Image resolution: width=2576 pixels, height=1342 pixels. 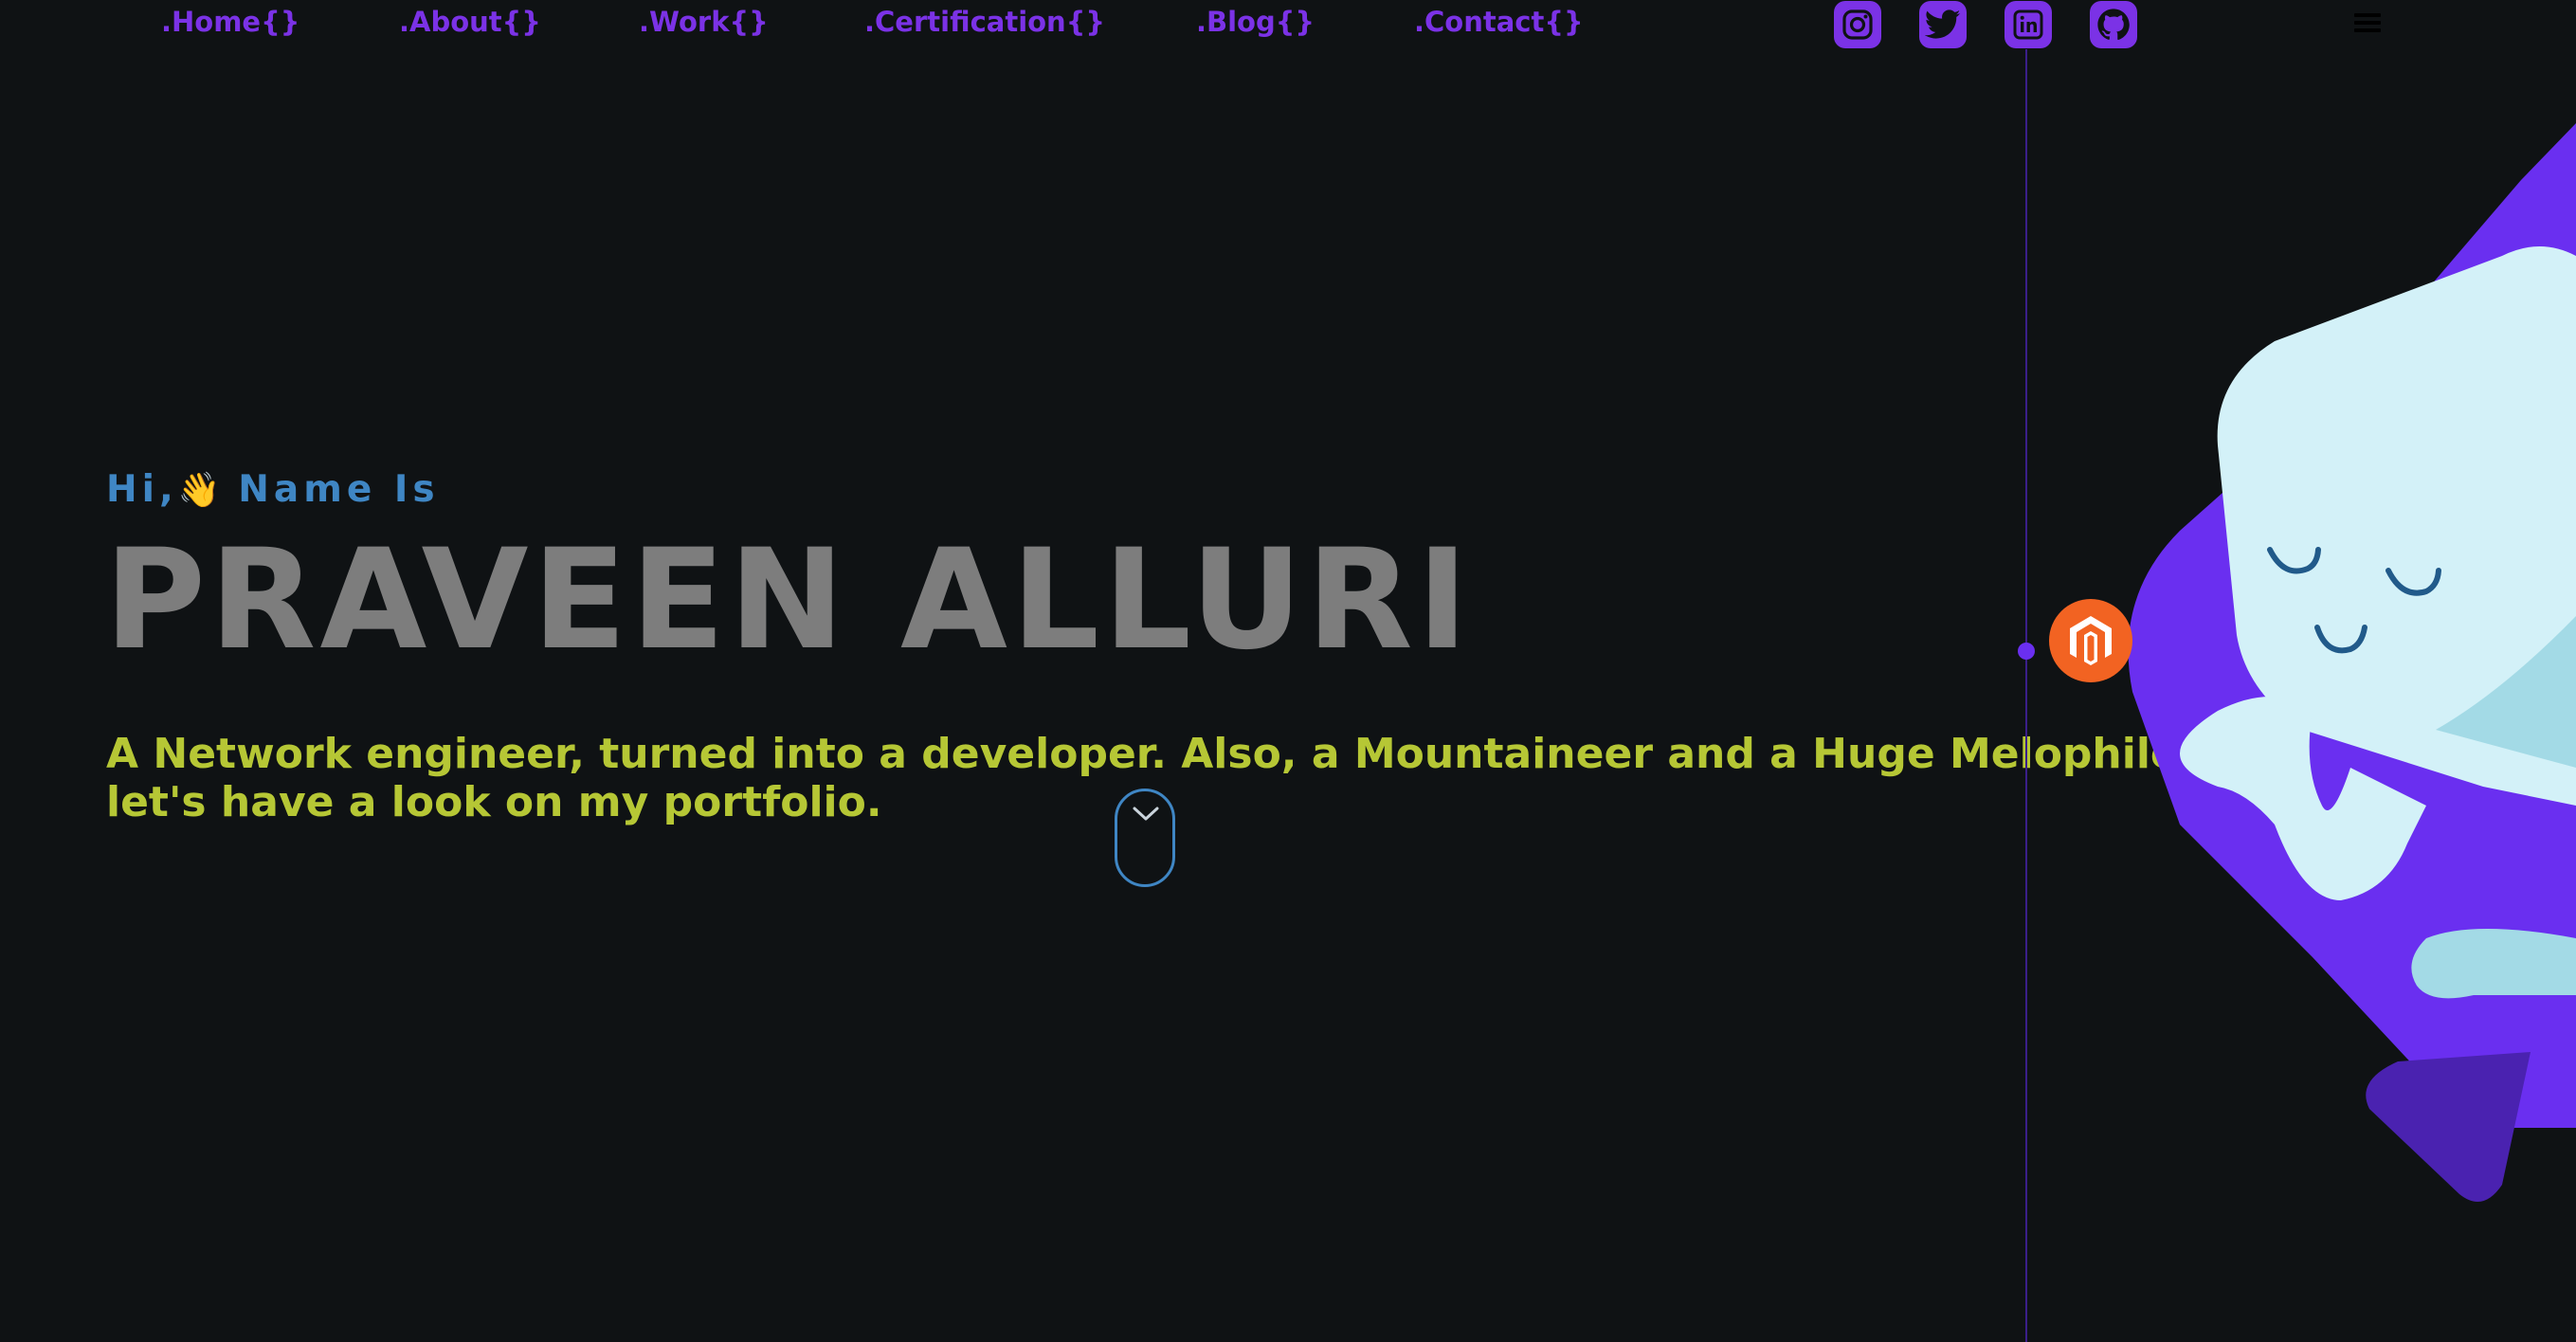 I want to click on waving-hand-icon: 👋, so click(x=199, y=490).